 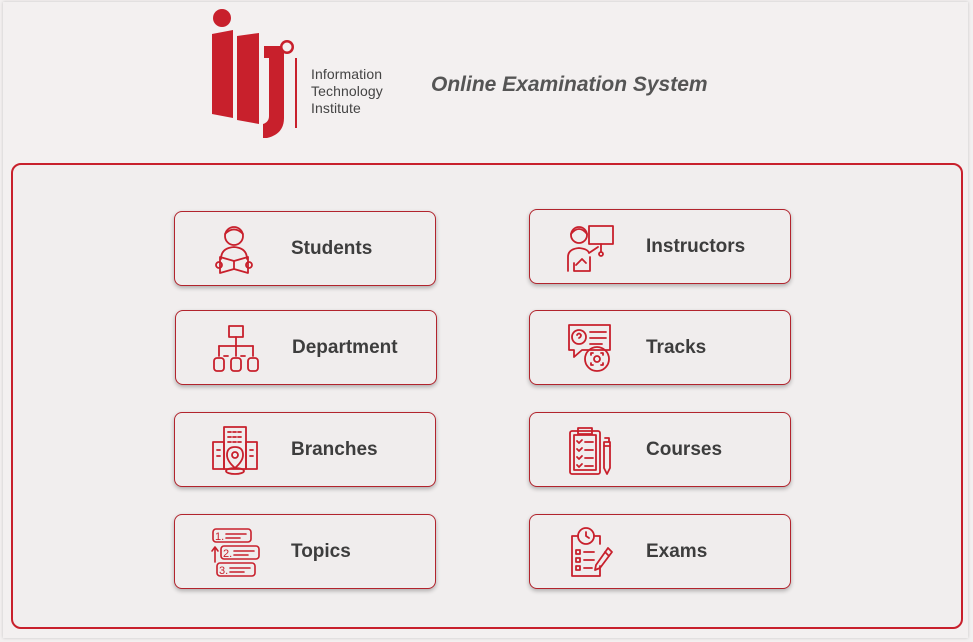 I want to click on svg-text: 1., so click(x=219, y=537).